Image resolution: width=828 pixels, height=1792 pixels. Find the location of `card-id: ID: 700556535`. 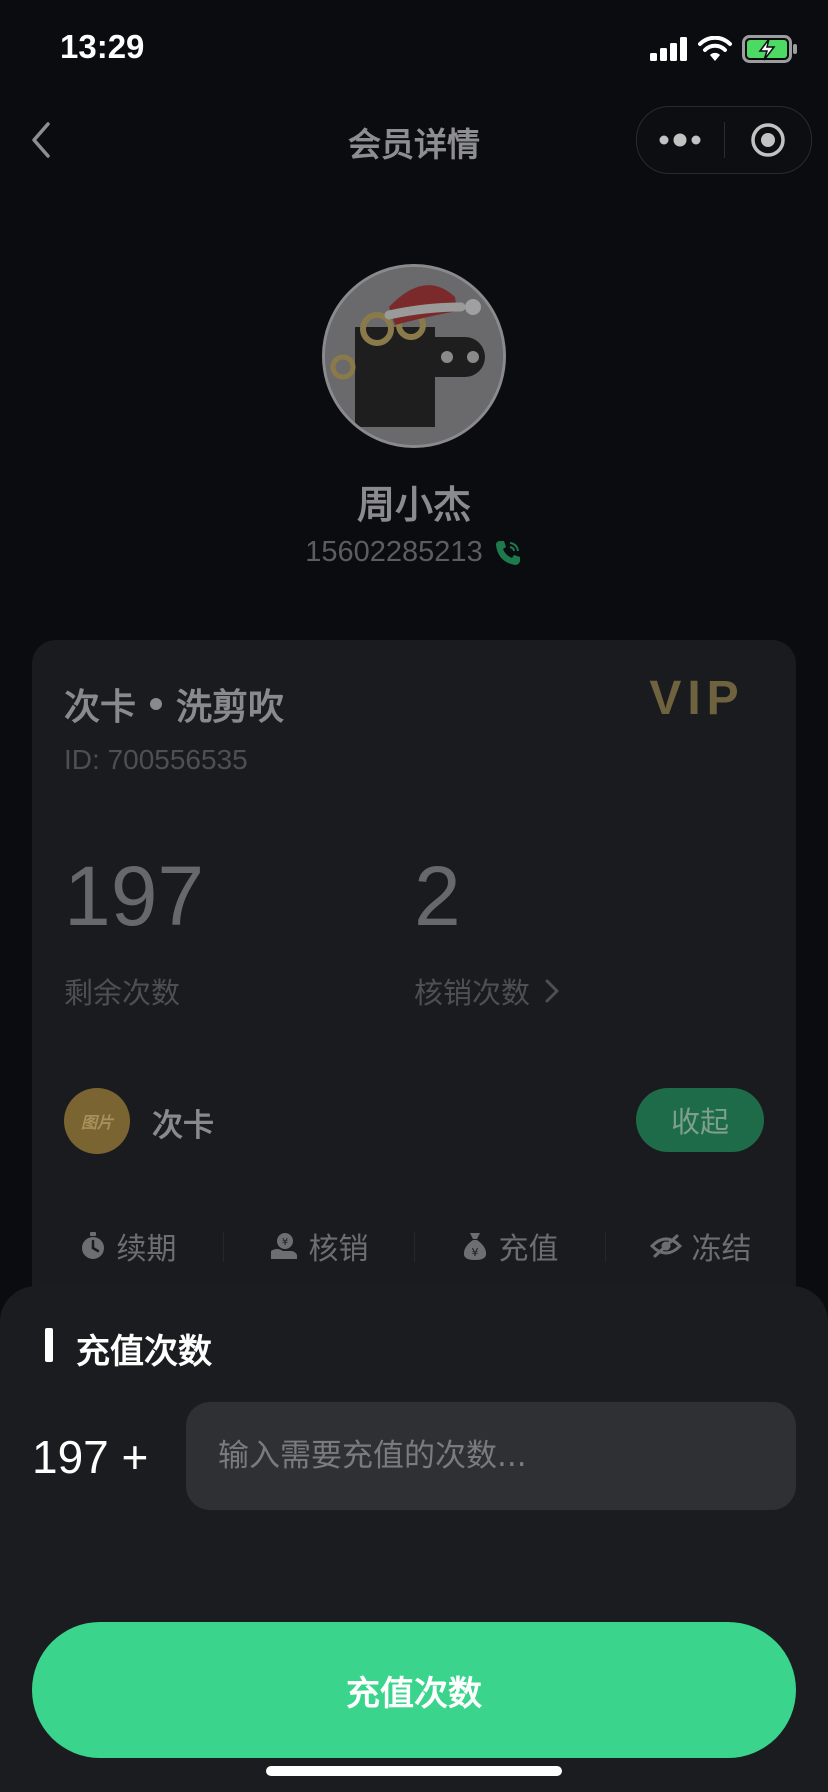

card-id: ID: 700556535 is located at coordinates (156, 760).